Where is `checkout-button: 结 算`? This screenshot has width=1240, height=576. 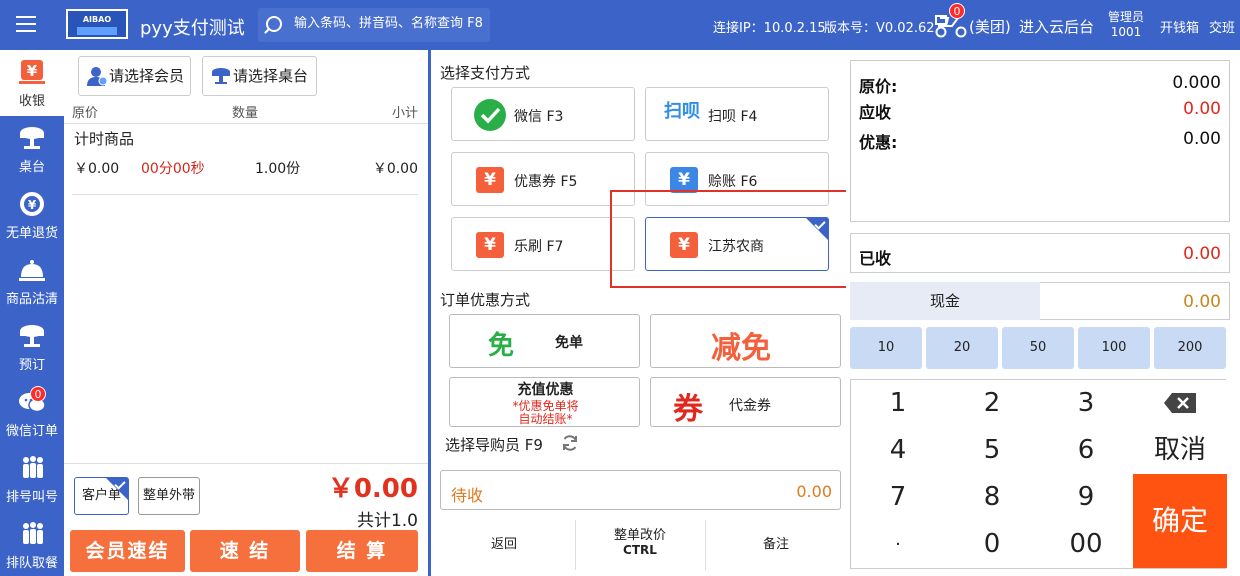
checkout-button: 结 算 is located at coordinates (362, 551).